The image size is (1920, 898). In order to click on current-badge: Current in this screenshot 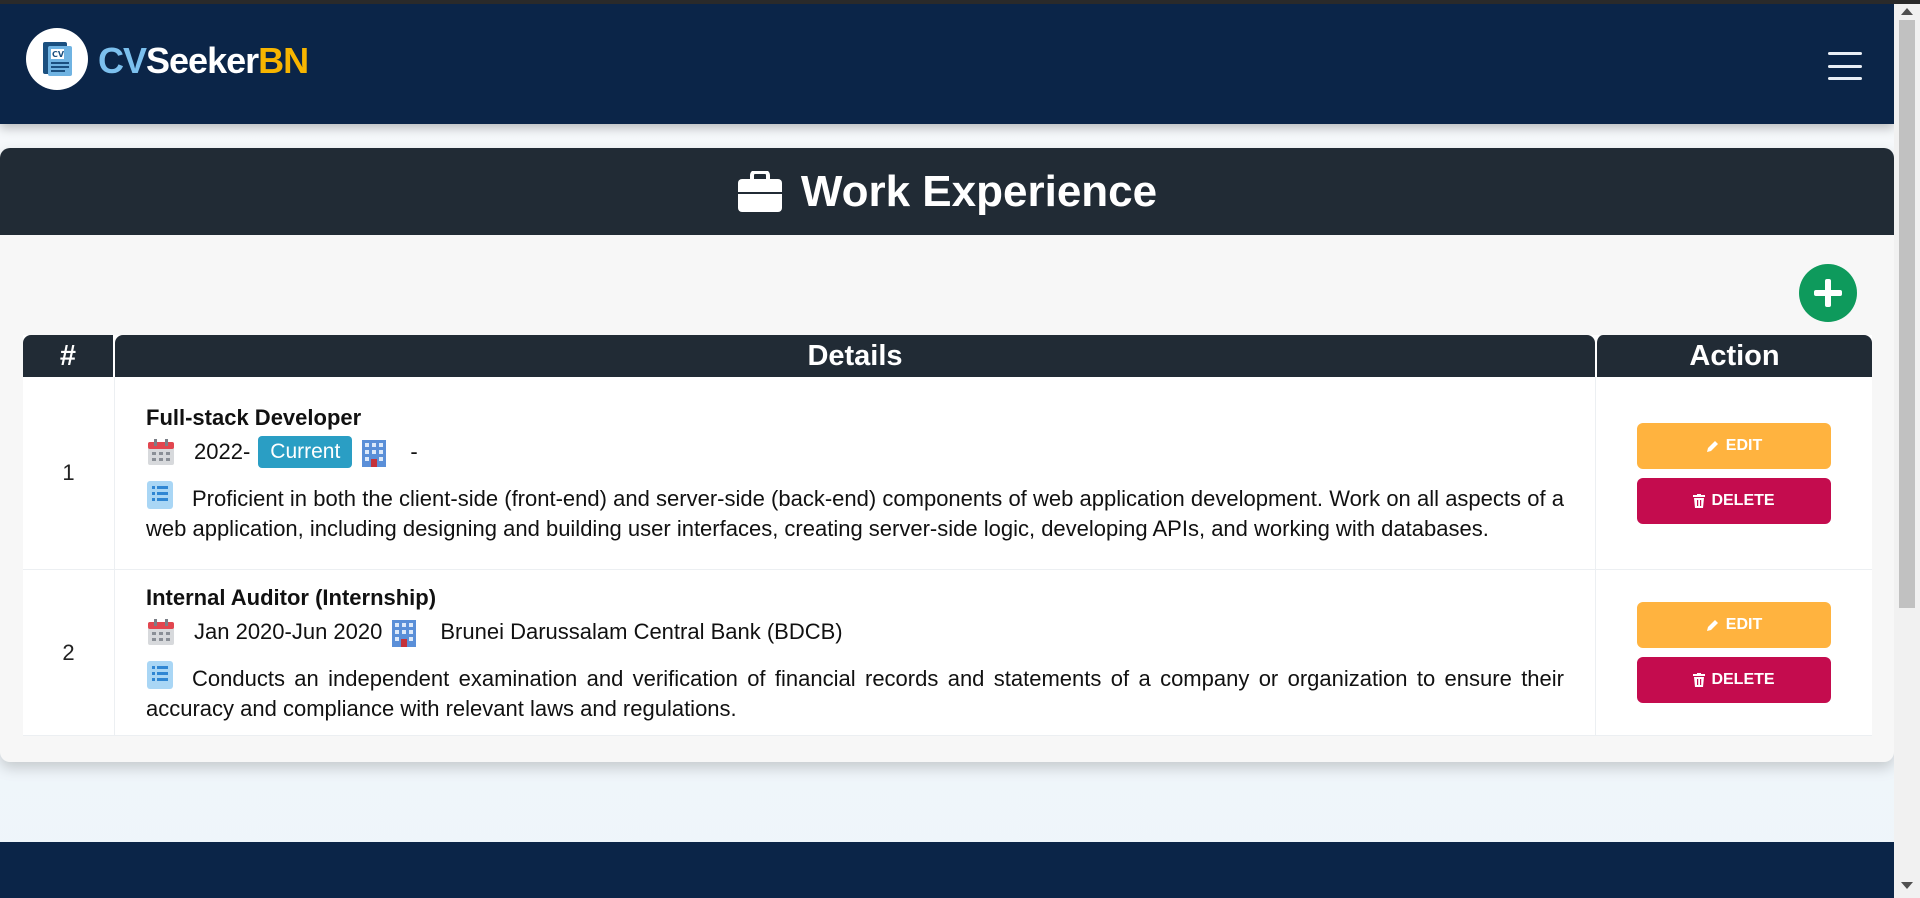, I will do `click(305, 452)`.